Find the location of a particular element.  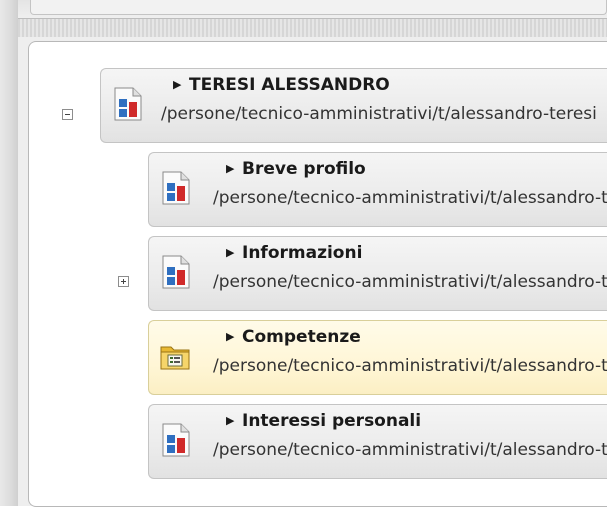

top-panel-inner is located at coordinates (318, 7).